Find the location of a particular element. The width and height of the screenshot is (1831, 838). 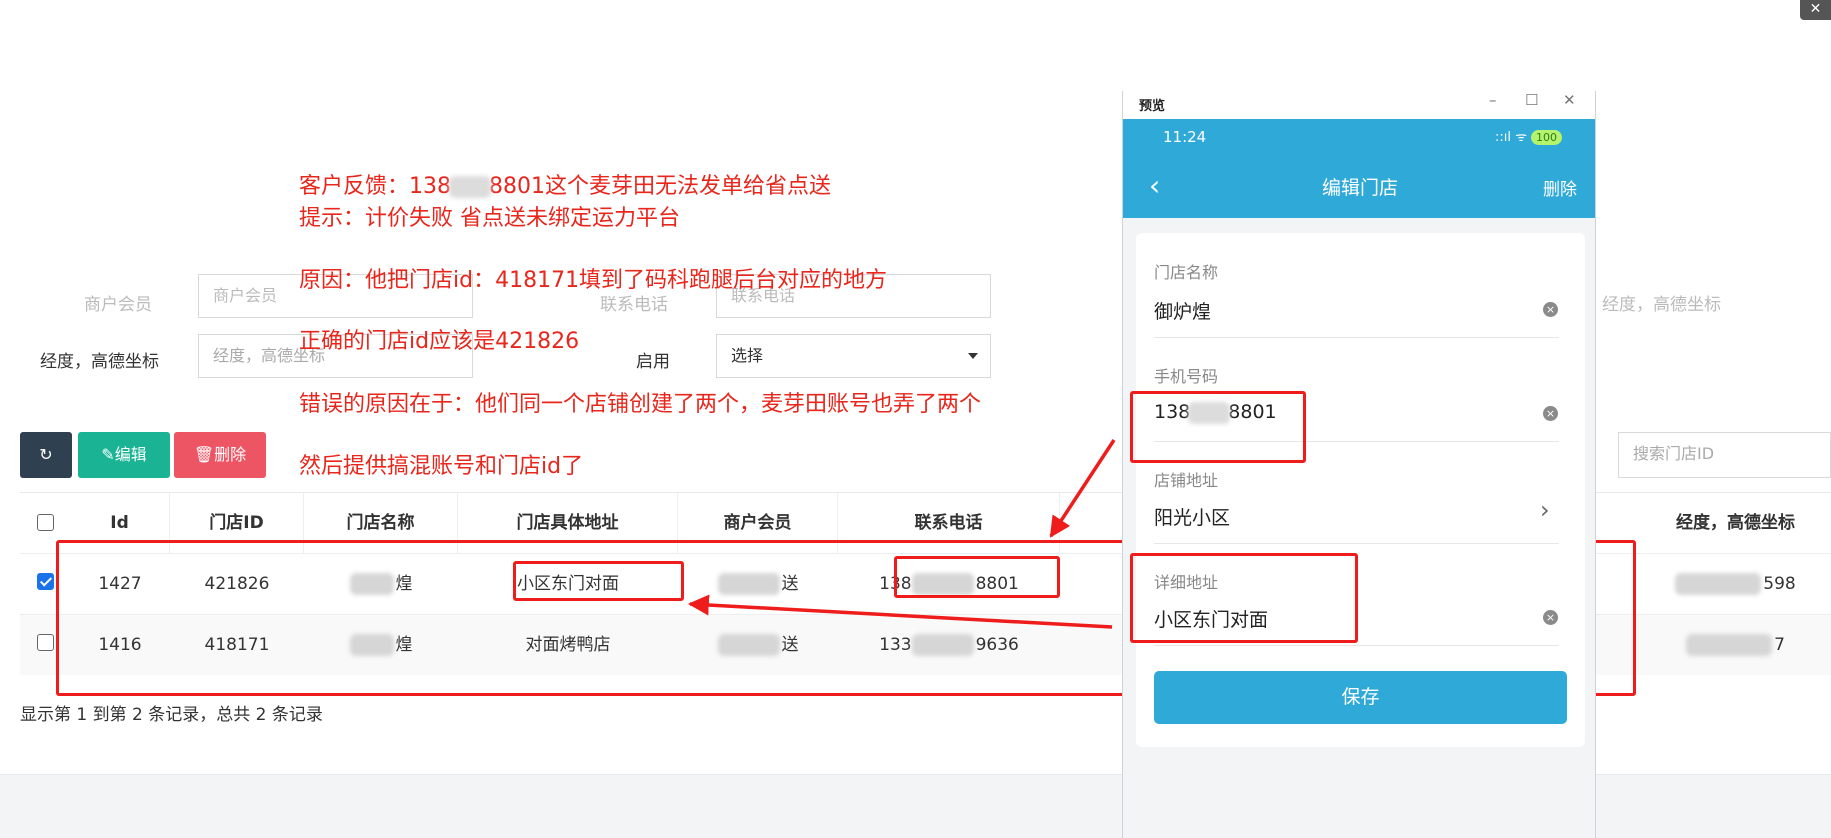

arrow-to-phone is located at coordinates (1082, 488).